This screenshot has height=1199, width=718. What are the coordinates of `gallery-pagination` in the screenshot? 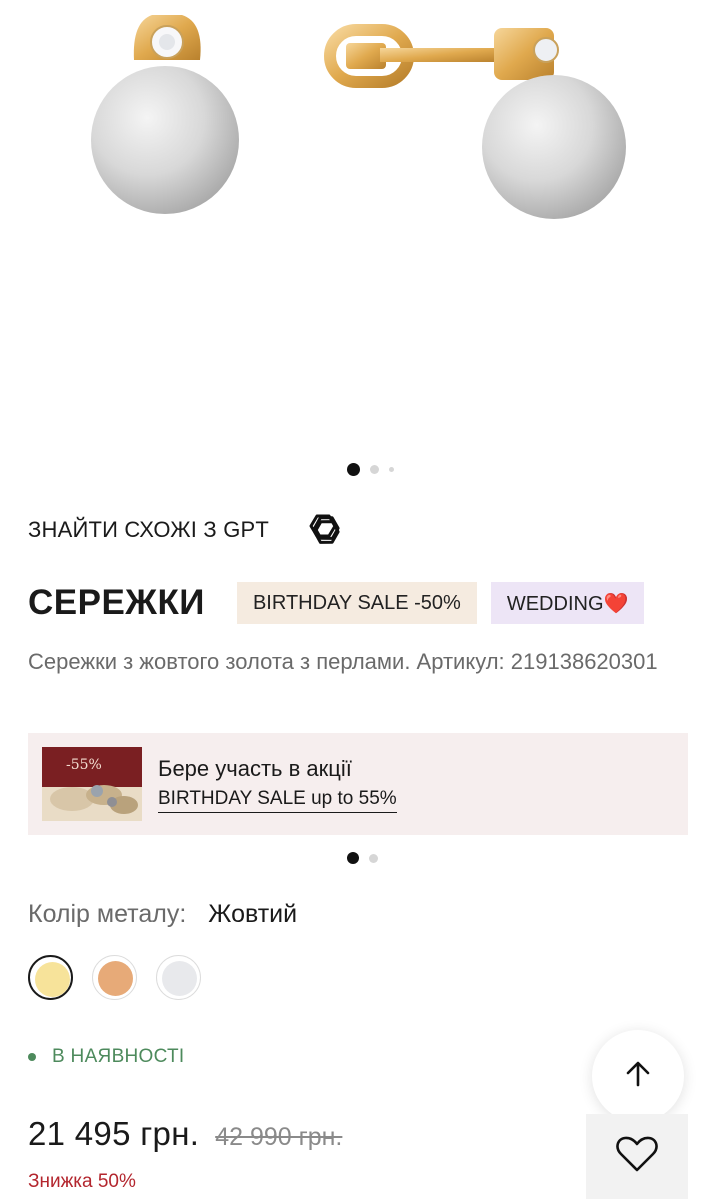 It's located at (370, 469).